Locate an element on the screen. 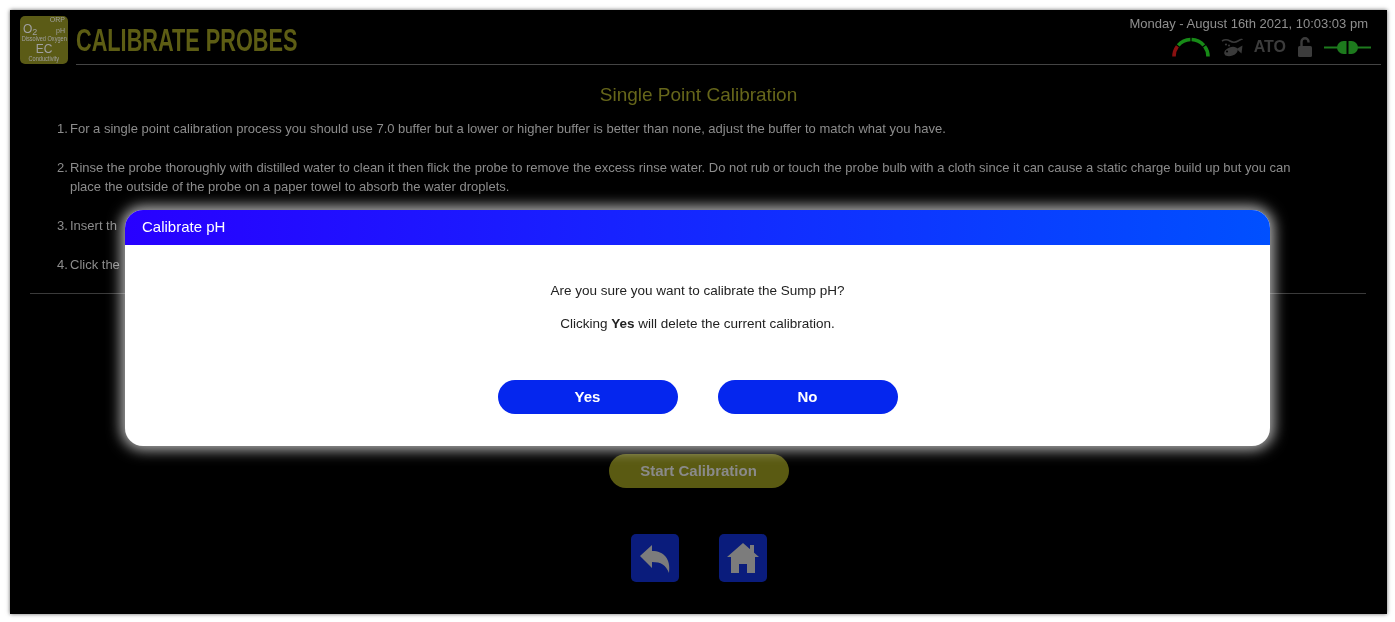 The height and width of the screenshot is (622, 1395). home-button is located at coordinates (742, 558).